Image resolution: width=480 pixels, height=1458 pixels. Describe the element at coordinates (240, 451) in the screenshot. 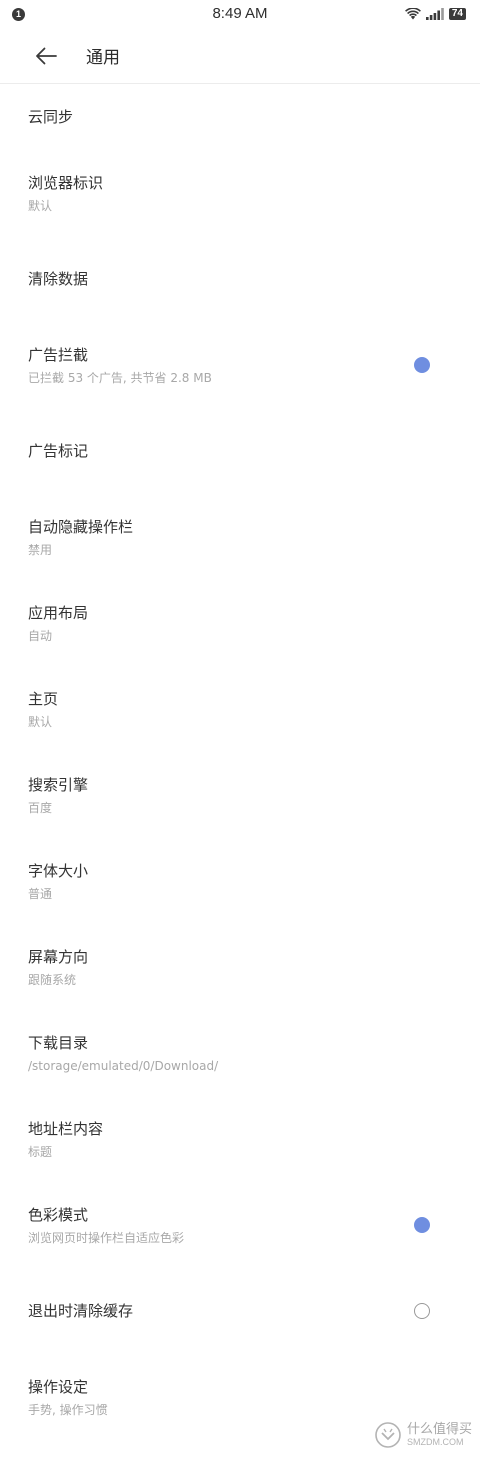

I see `settings-item: 广告标记` at that location.